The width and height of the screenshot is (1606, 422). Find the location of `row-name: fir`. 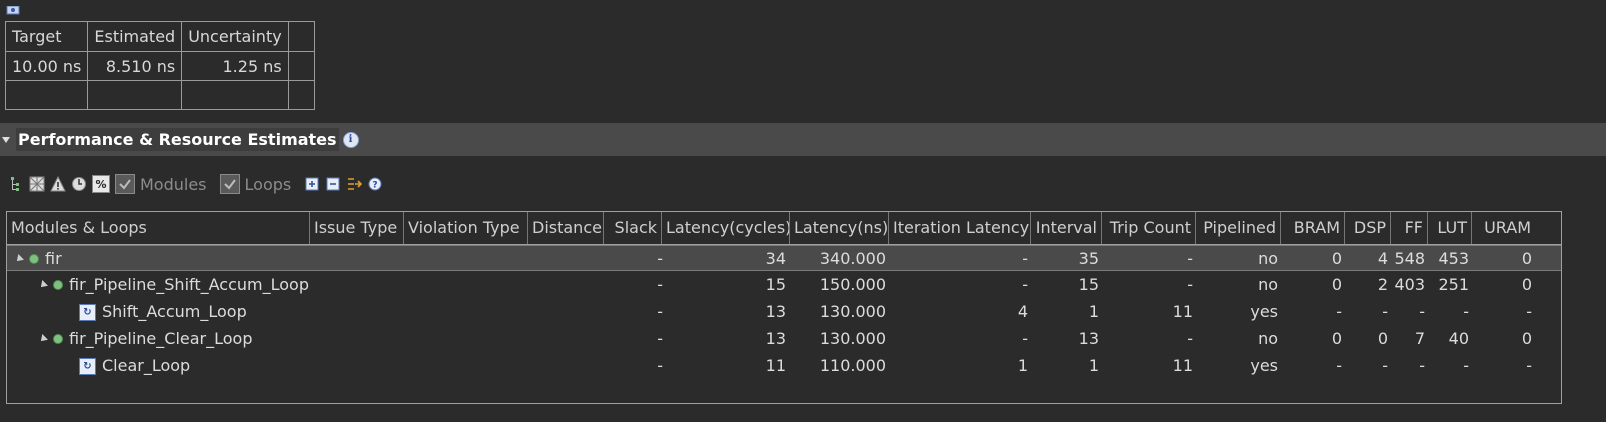

row-name: fir is located at coordinates (53, 258).